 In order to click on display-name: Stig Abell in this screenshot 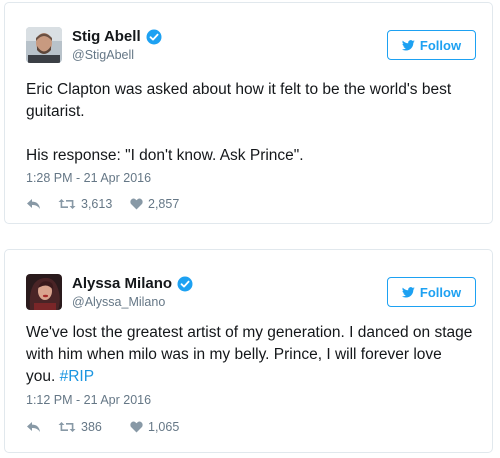, I will do `click(106, 37)`.